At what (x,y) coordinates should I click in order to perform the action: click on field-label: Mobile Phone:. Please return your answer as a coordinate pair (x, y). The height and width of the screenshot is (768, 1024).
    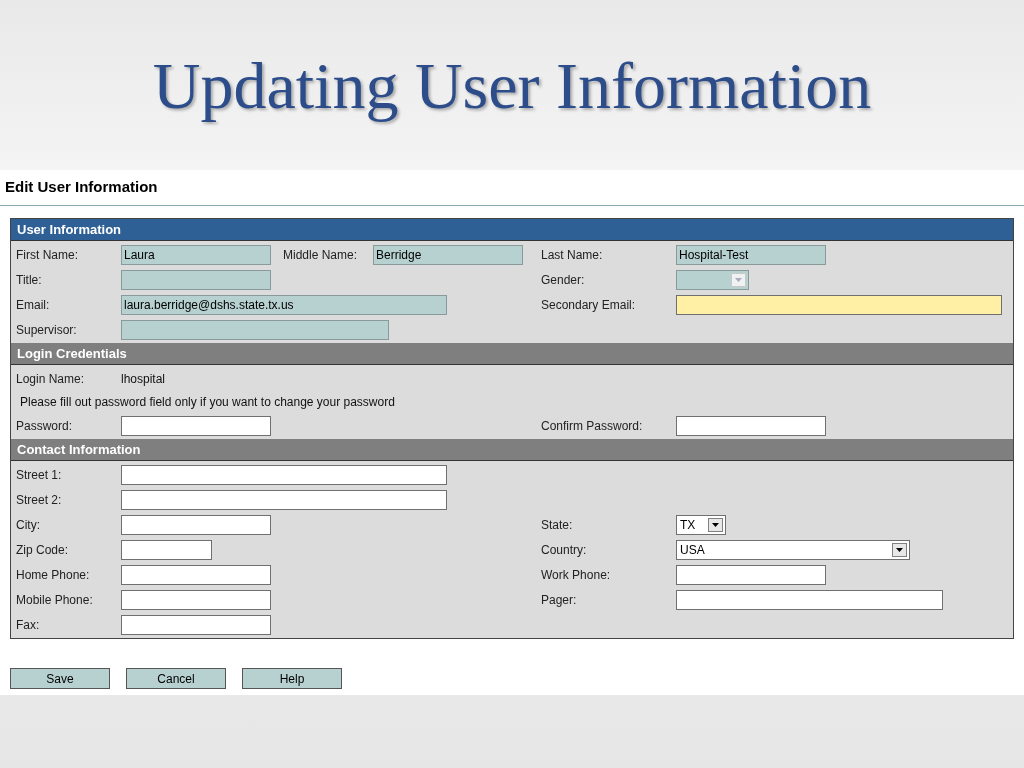
    Looking at the image, I should click on (55, 600).